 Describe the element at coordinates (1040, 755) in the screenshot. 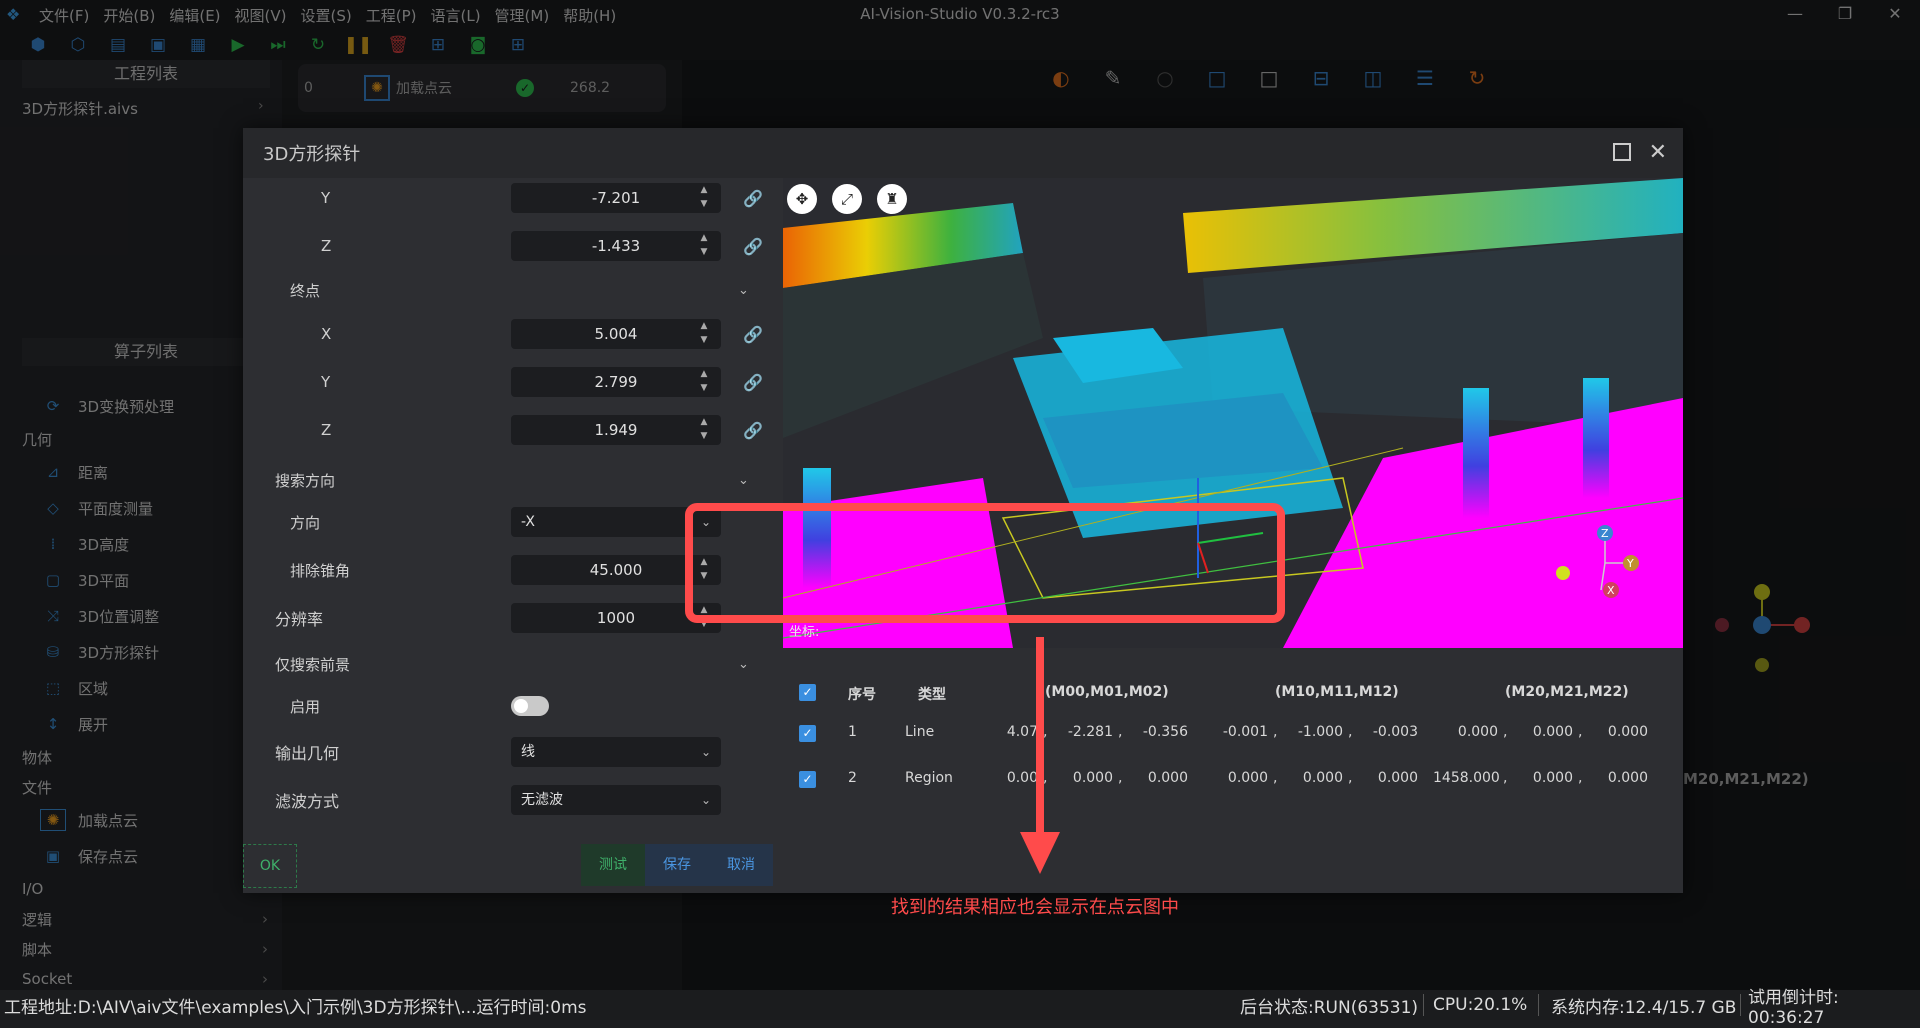

I see `annotation-arrow` at that location.